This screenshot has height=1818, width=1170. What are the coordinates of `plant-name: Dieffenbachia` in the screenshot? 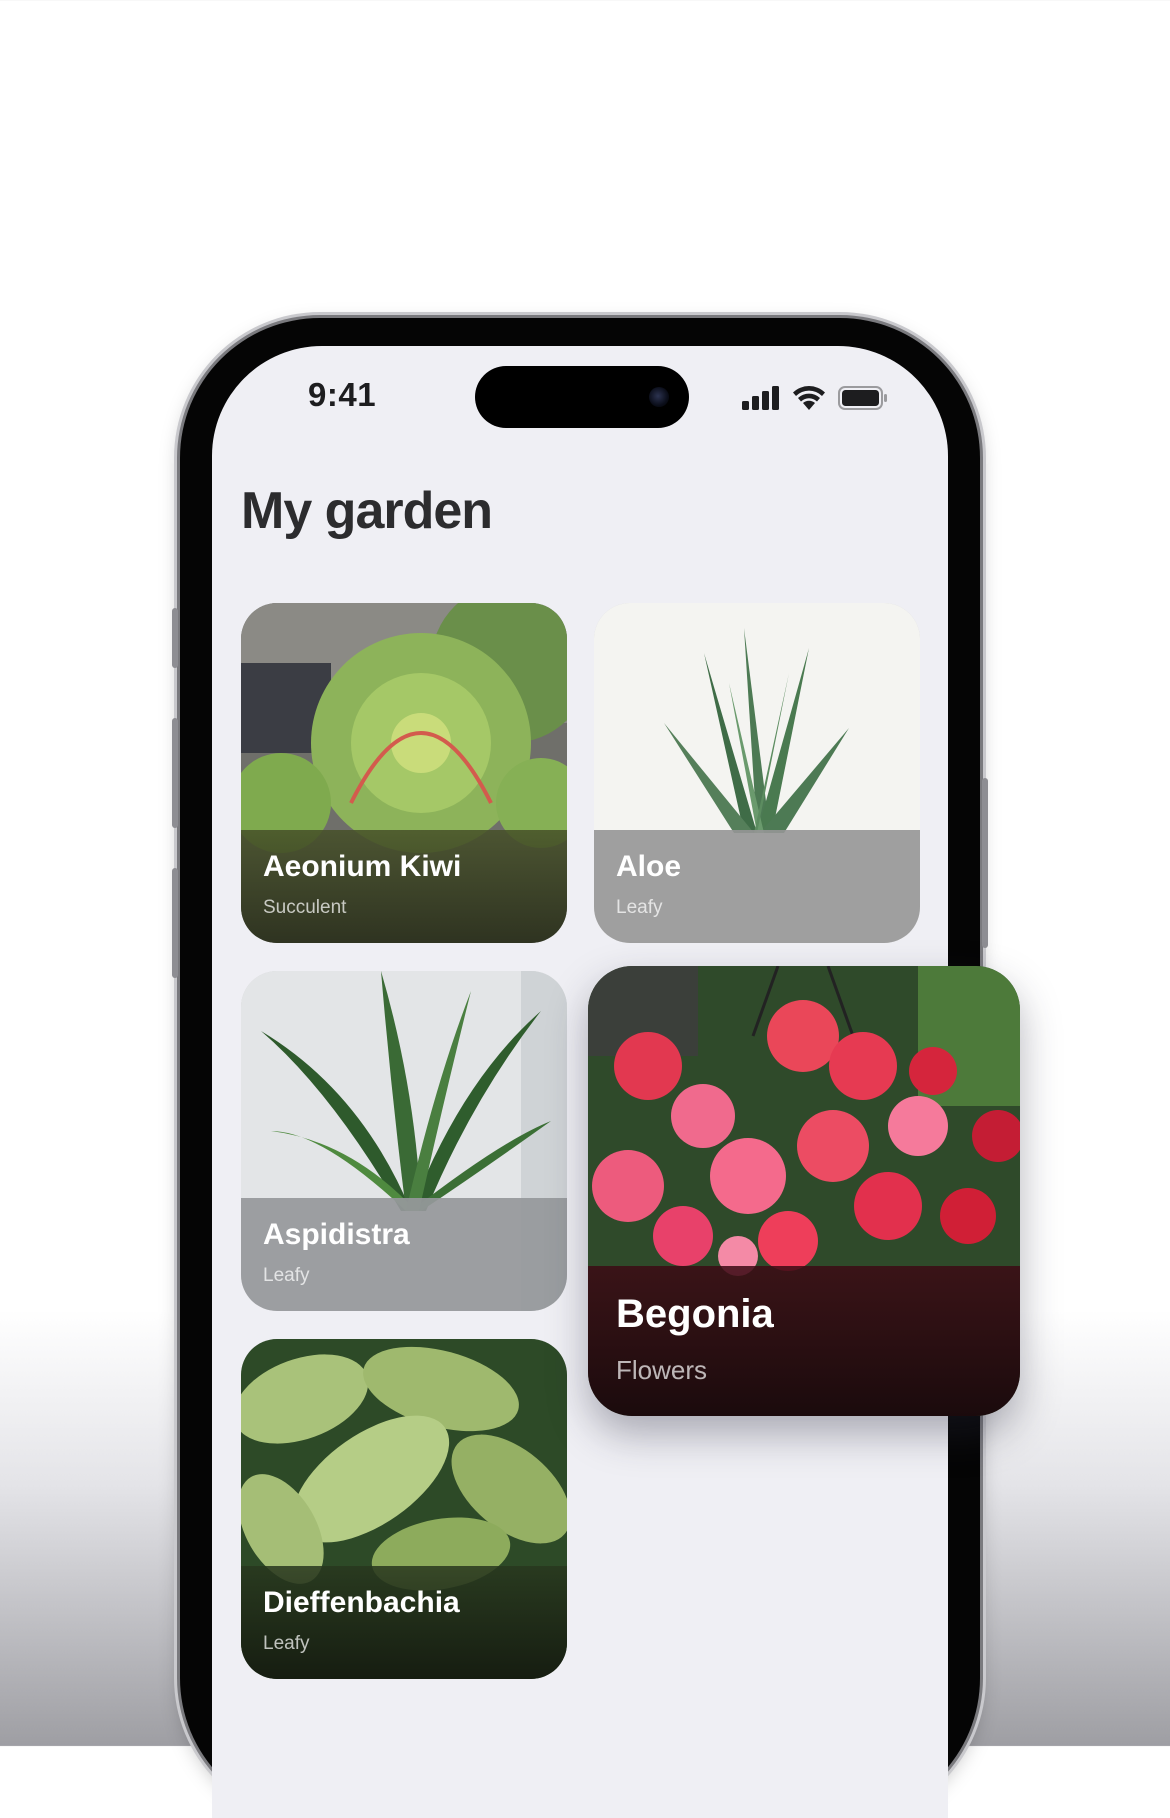 It's located at (361, 1602).